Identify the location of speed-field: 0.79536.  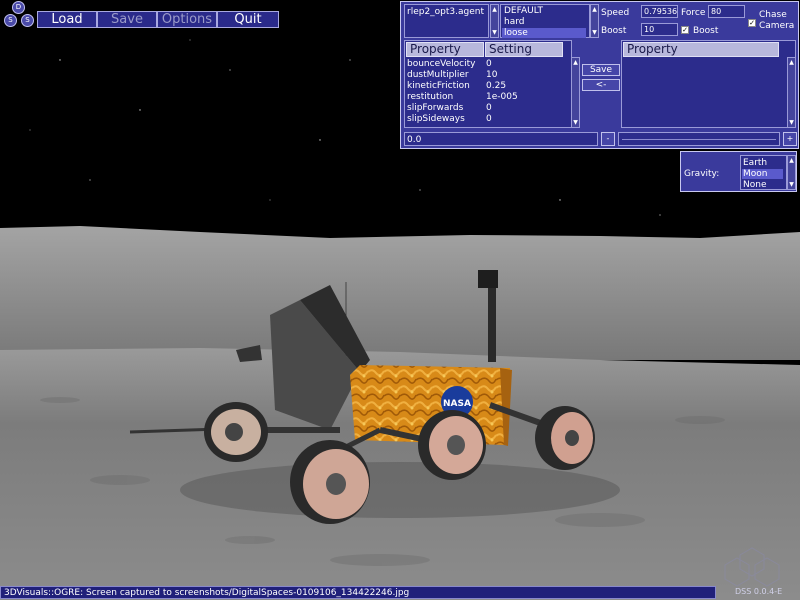
(659, 11).